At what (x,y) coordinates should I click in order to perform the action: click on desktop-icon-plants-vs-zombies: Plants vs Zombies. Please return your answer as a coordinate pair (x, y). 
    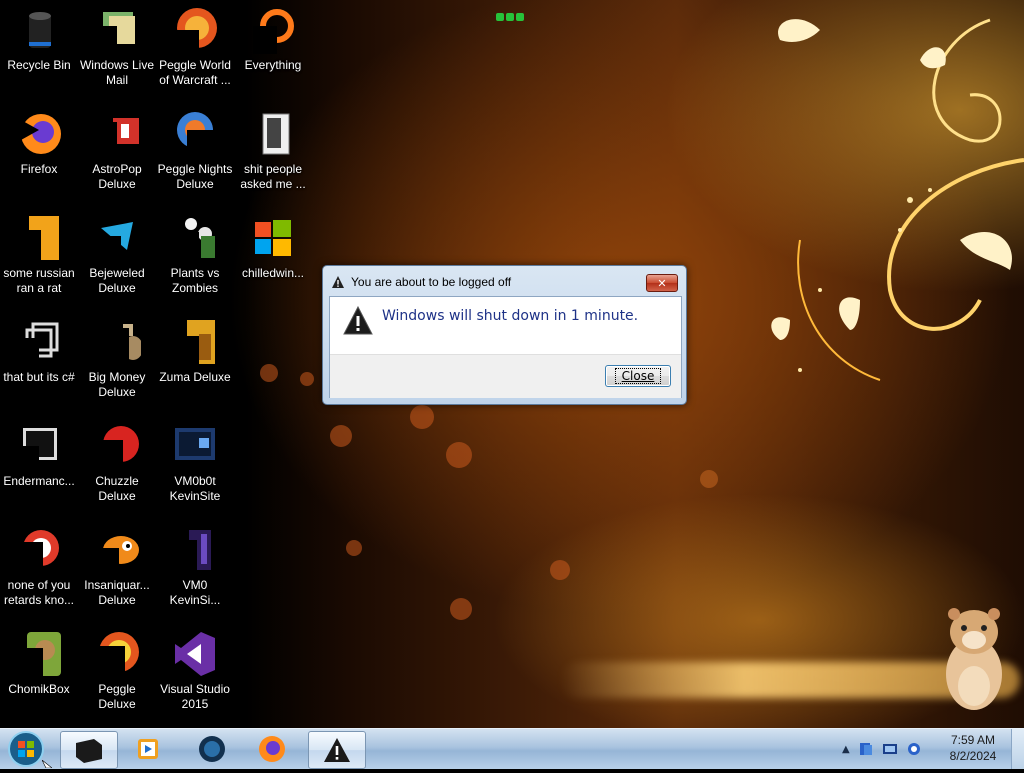
    Looking at the image, I should click on (195, 258).